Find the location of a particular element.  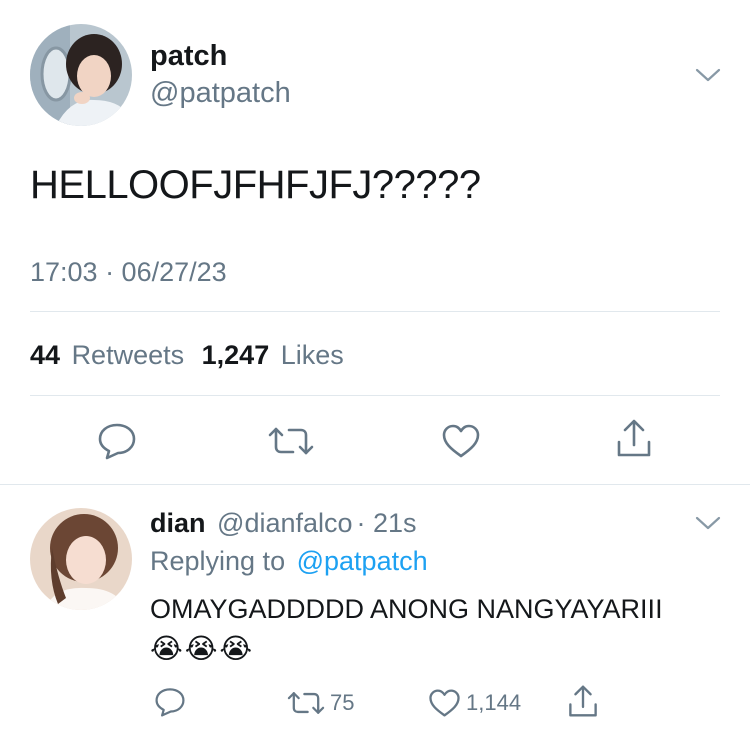

replying-to-label: Replying to is located at coordinates (218, 561).